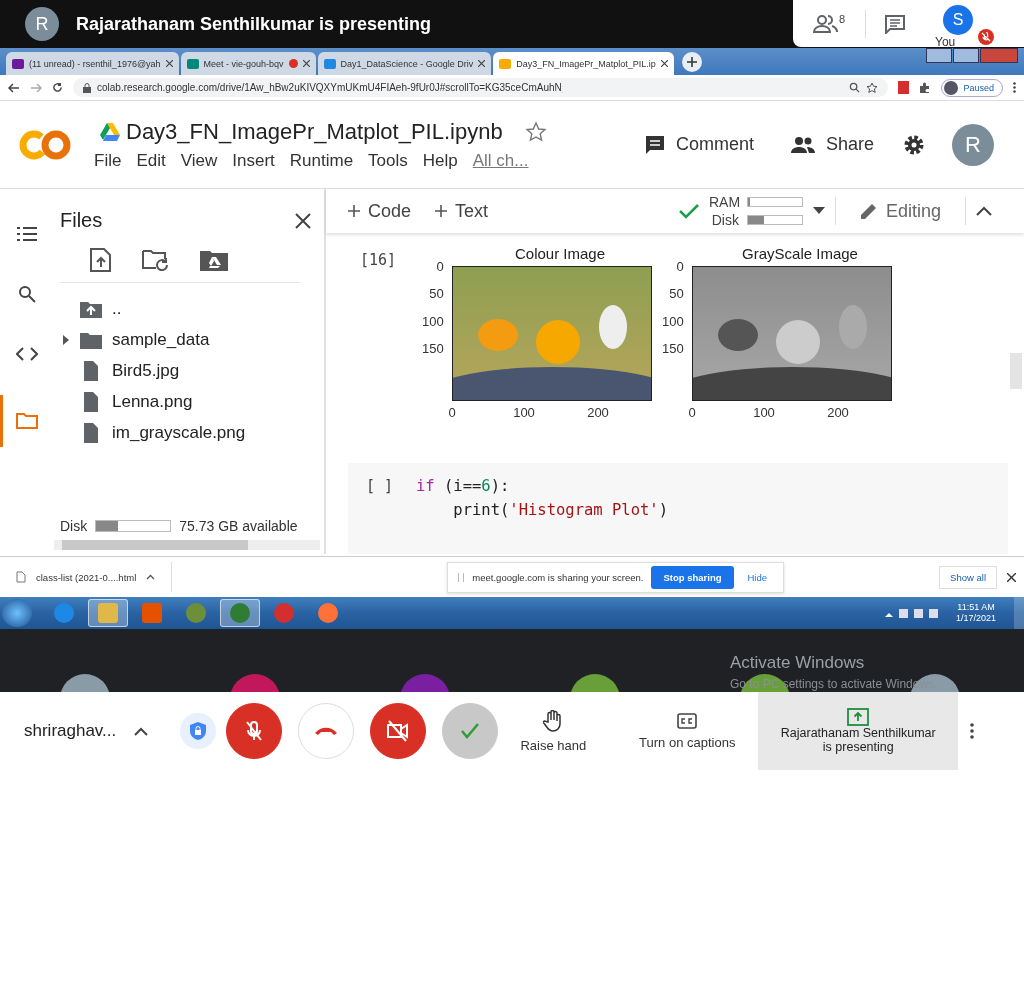 The height and width of the screenshot is (985, 1024). Describe the element at coordinates (463, 486) in the screenshot. I see `code-line: if (i==6):` at that location.